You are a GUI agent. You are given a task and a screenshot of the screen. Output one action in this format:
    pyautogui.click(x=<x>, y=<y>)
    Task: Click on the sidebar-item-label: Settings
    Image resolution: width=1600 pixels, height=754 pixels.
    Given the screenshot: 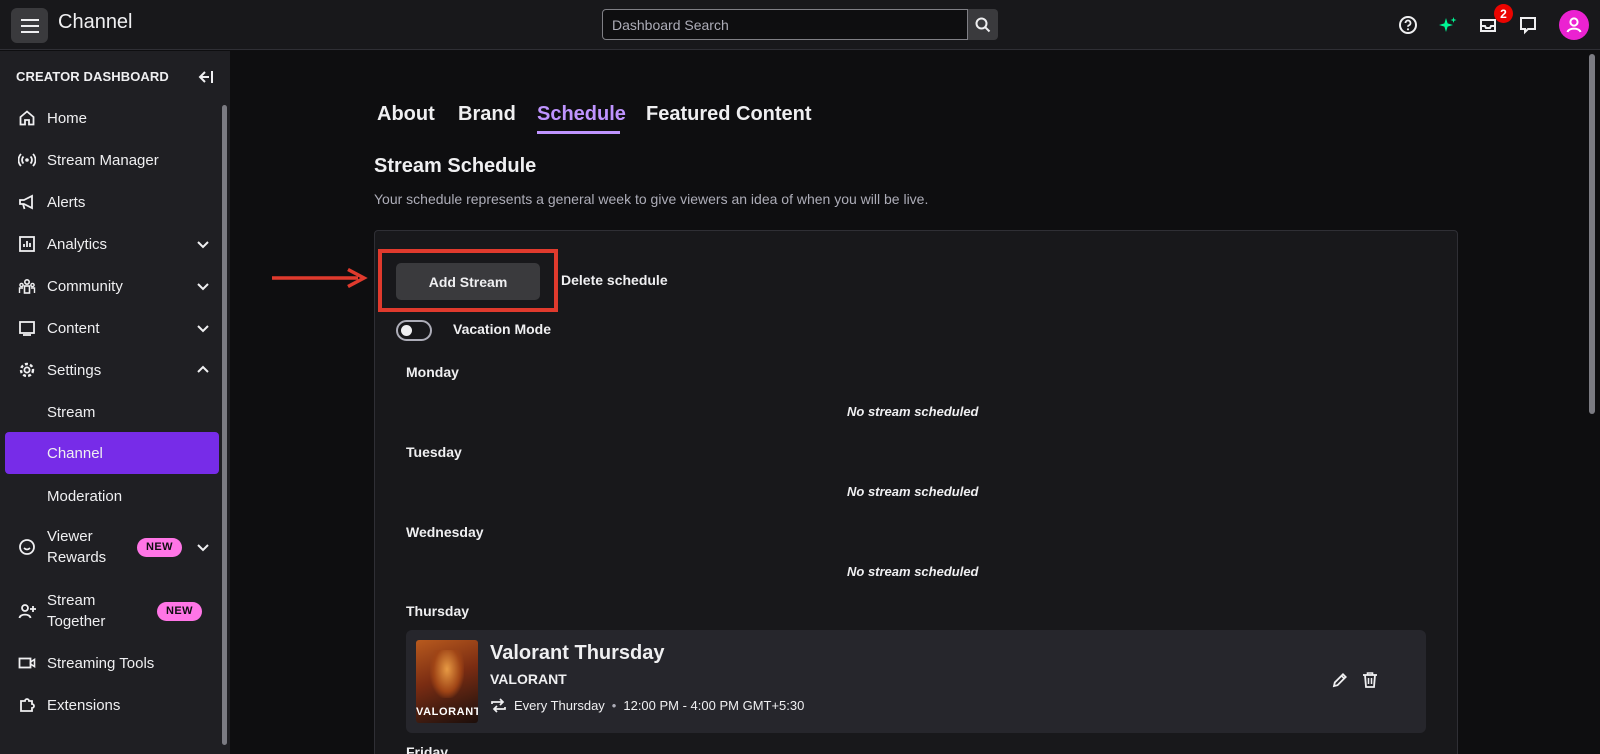 What is the action you would take?
    pyautogui.click(x=74, y=370)
    